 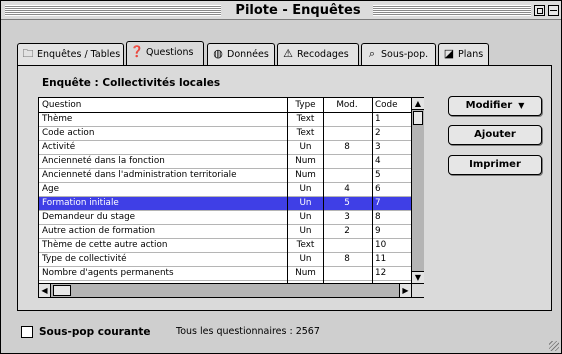 I want to click on add-button-label: Ajouter, so click(x=495, y=134).